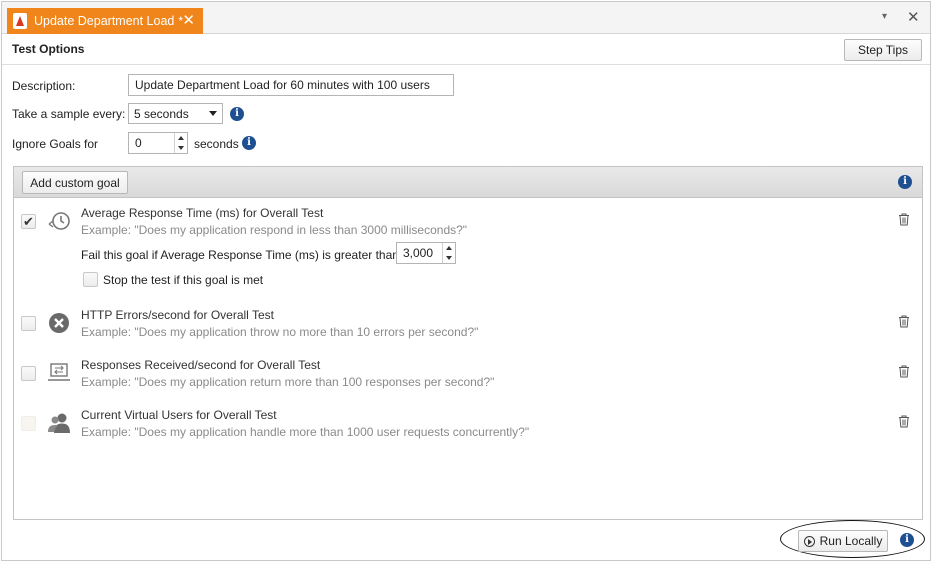 The image size is (932, 562). What do you see at coordinates (183, 280) in the screenshot?
I see `stop-test-label: Stop the test if this goal is met` at bounding box center [183, 280].